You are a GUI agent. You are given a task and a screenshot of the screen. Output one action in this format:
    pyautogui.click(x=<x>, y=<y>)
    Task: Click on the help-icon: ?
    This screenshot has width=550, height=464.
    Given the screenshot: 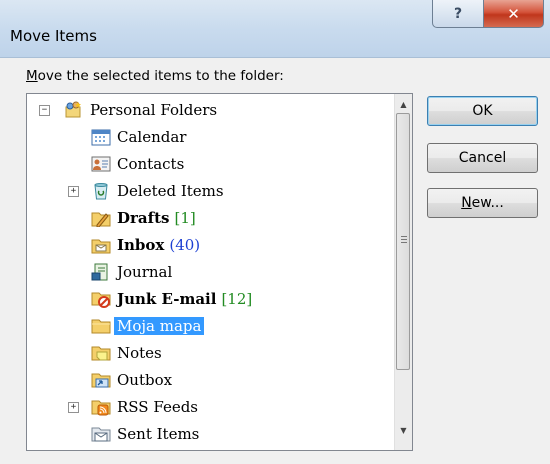 What is the action you would take?
    pyautogui.click(x=458, y=13)
    